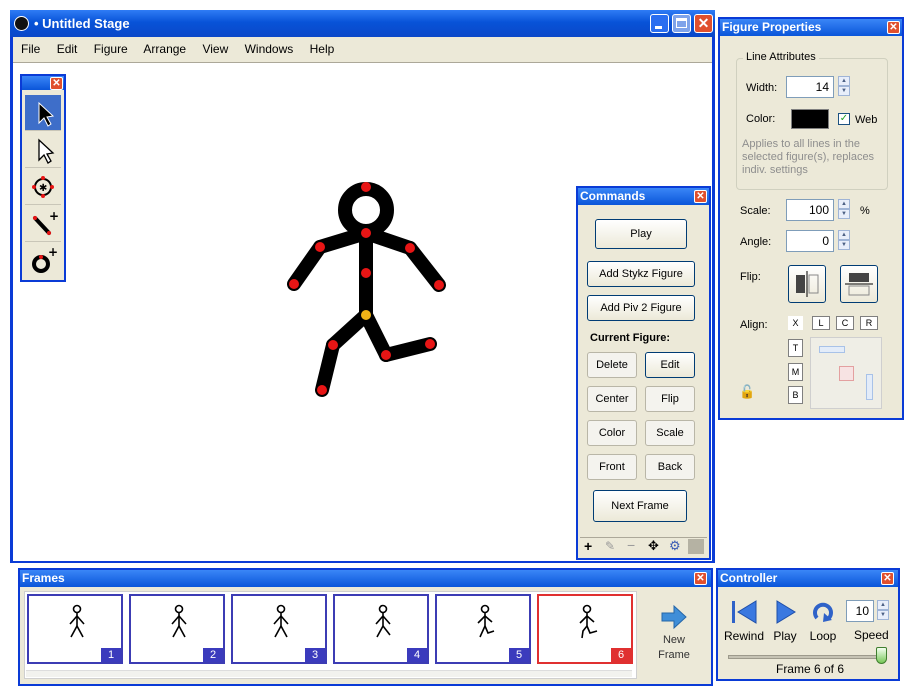  I want to click on add-line-tool: +, so click(43, 224).